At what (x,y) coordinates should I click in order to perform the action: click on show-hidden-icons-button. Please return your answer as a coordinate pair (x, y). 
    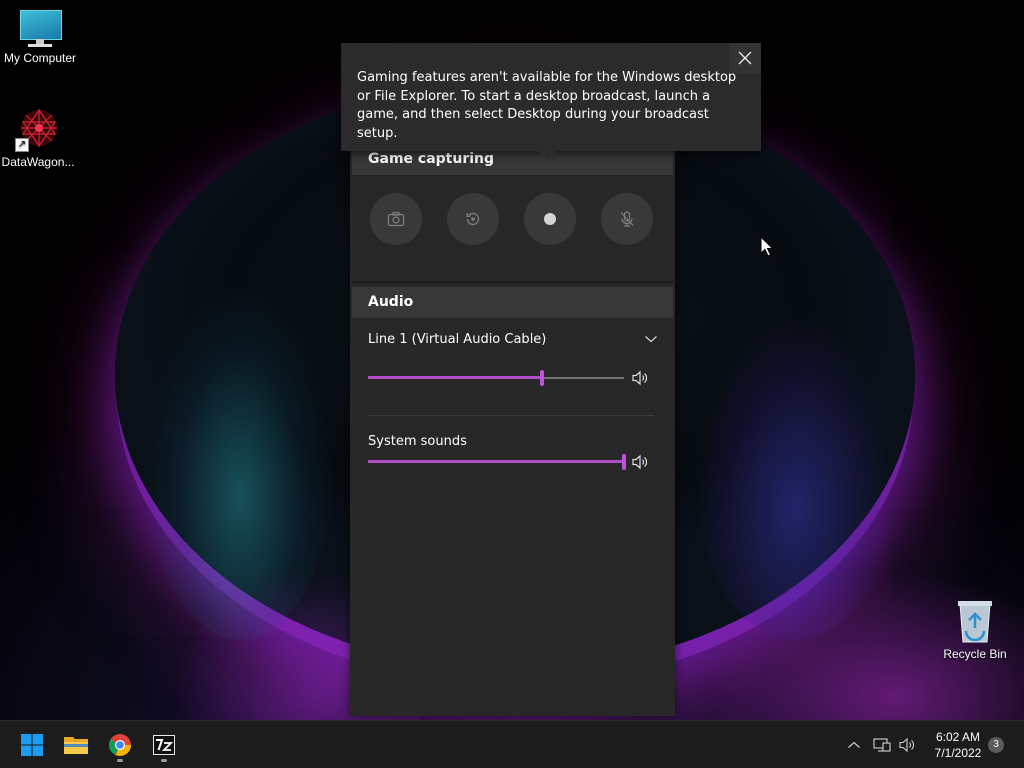
    Looking at the image, I should click on (854, 745).